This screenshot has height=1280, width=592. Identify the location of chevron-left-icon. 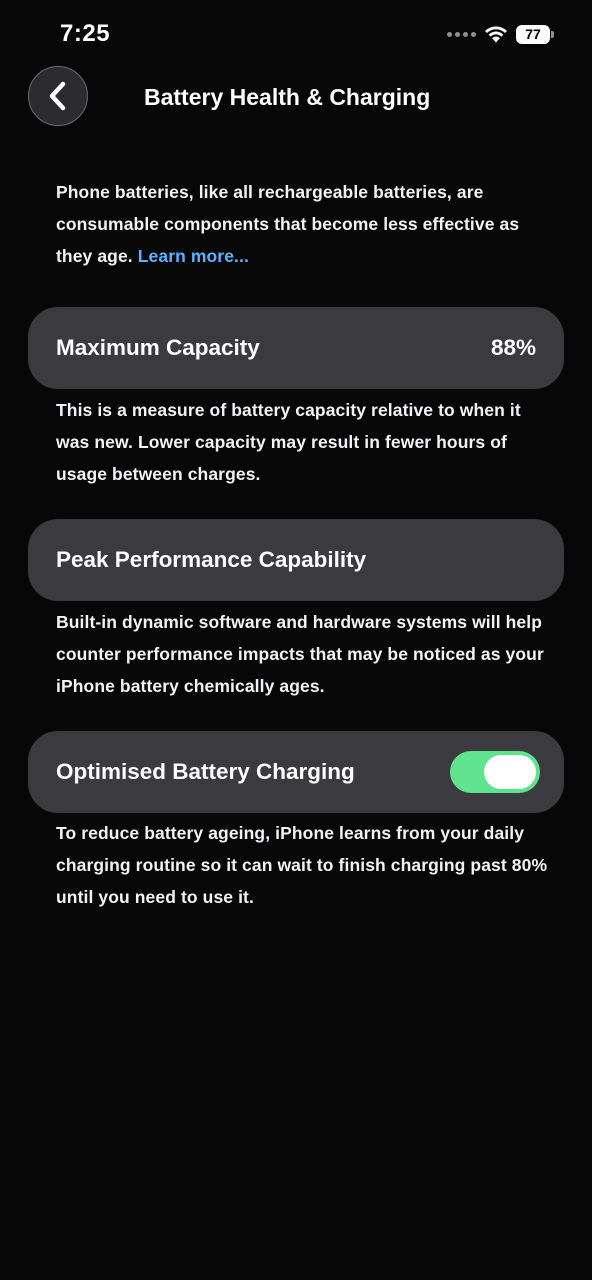
(57, 96).